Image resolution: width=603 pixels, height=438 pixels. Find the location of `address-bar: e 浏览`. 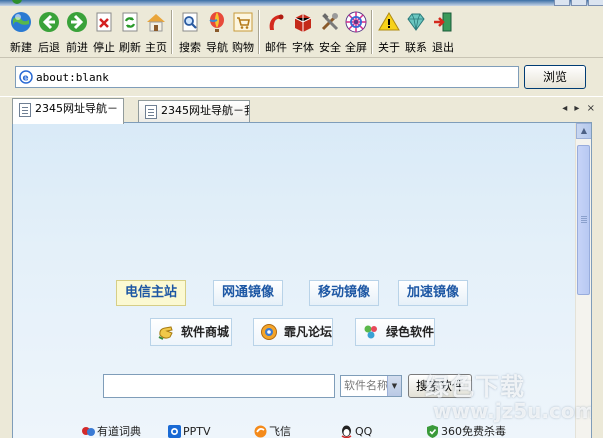

address-bar: e 浏览 is located at coordinates (301, 77).